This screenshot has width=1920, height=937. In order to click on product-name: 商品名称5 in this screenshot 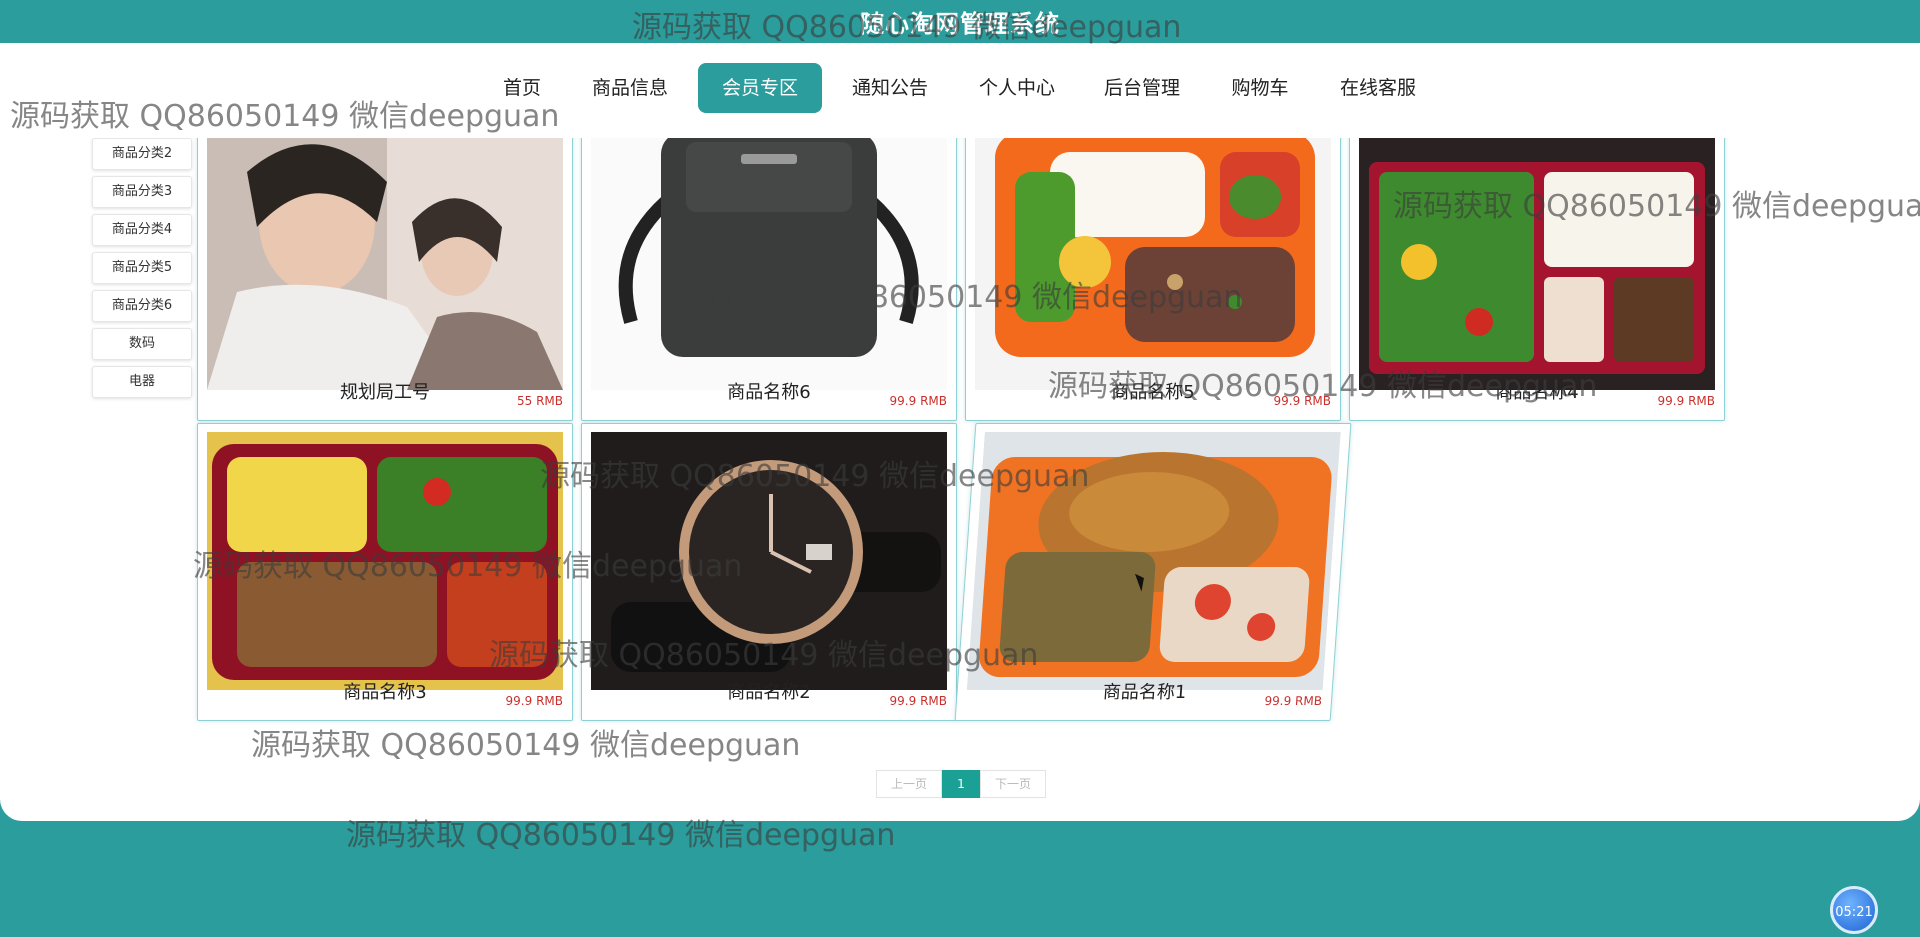, I will do `click(1153, 391)`.